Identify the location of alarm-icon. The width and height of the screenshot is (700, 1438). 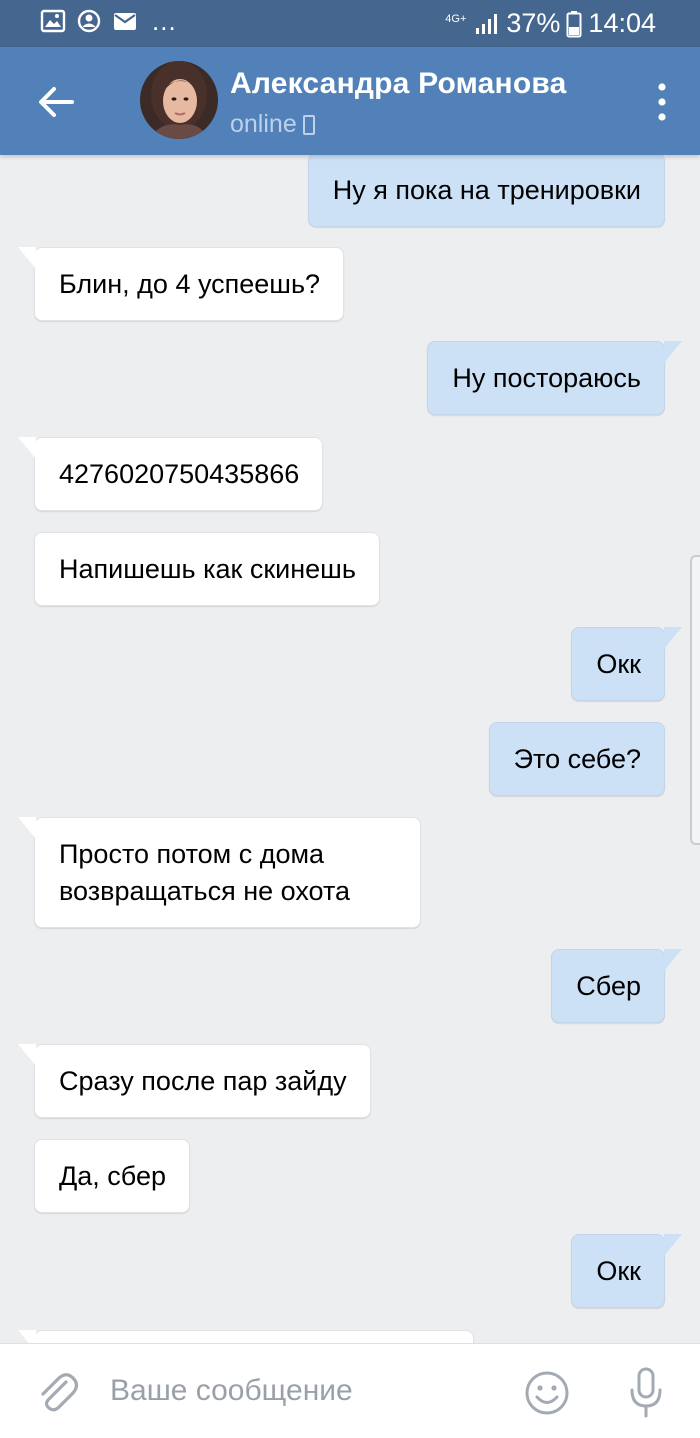
(89, 21).